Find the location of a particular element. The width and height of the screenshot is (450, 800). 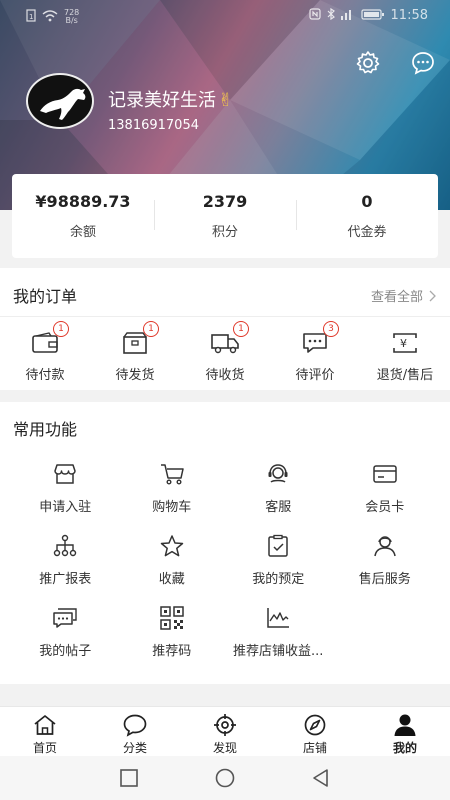

system-nav-bar is located at coordinates (225, 778).